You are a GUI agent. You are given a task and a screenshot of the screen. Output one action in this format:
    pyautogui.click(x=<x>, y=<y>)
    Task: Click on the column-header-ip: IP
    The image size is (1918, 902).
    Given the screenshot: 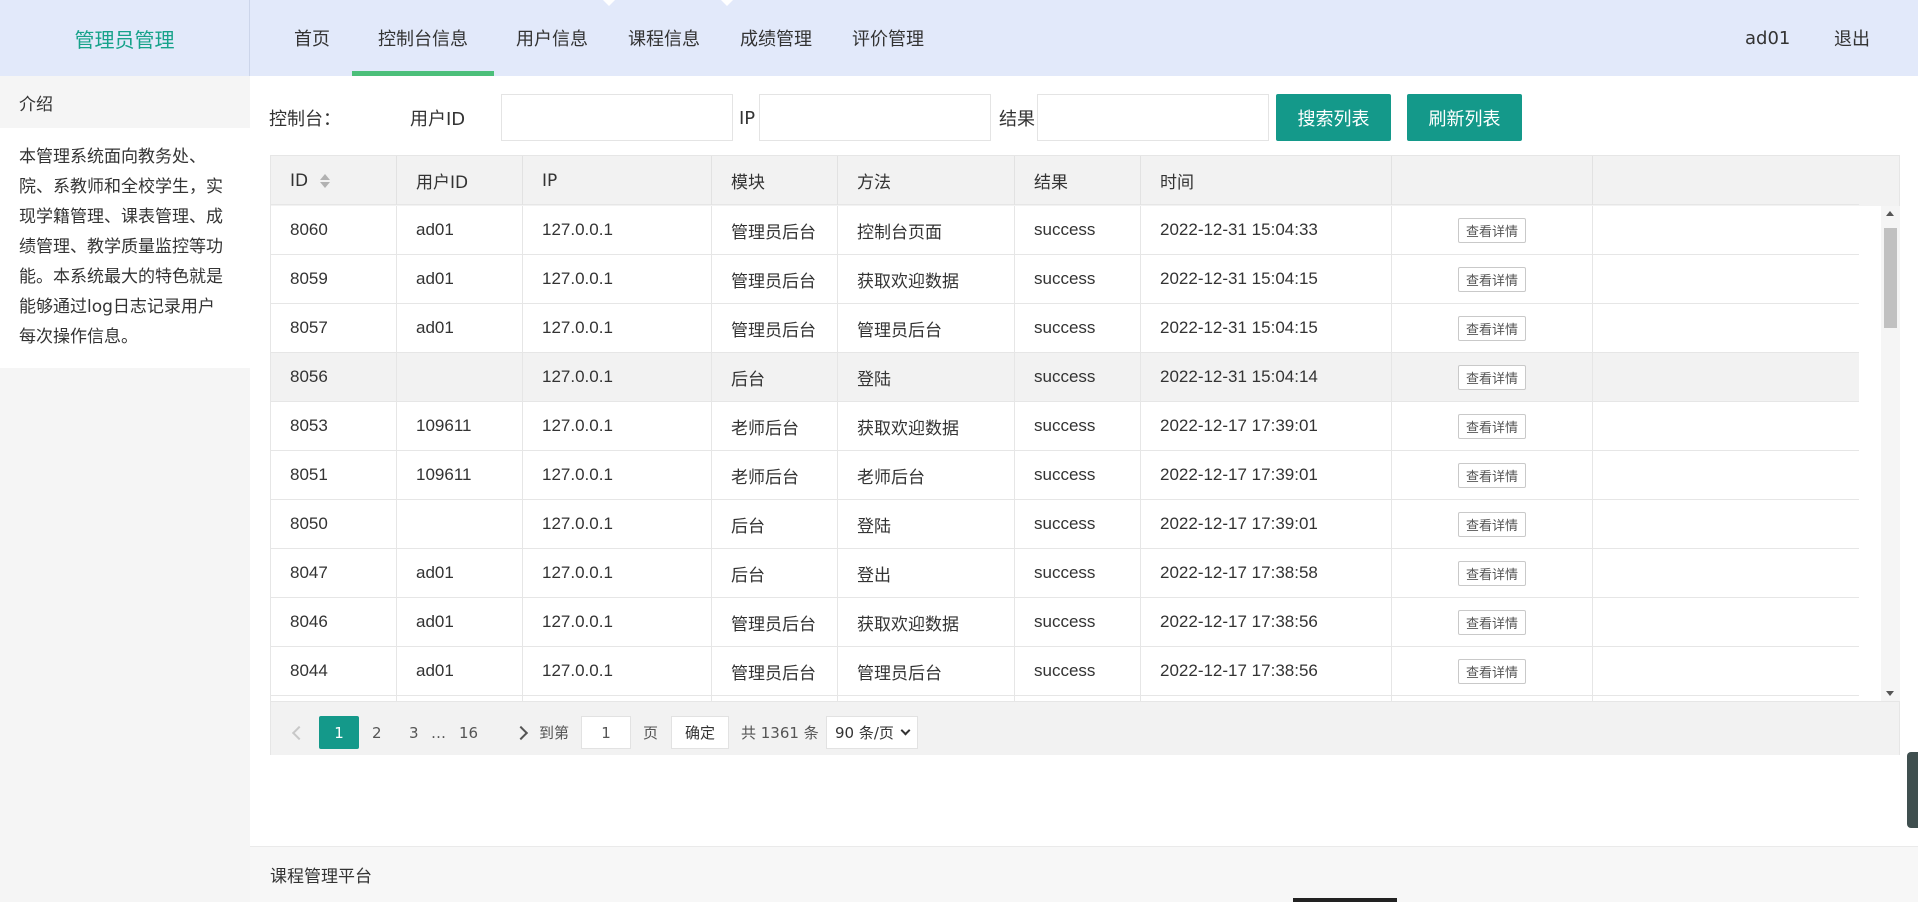 What is the action you would take?
    pyautogui.click(x=617, y=180)
    